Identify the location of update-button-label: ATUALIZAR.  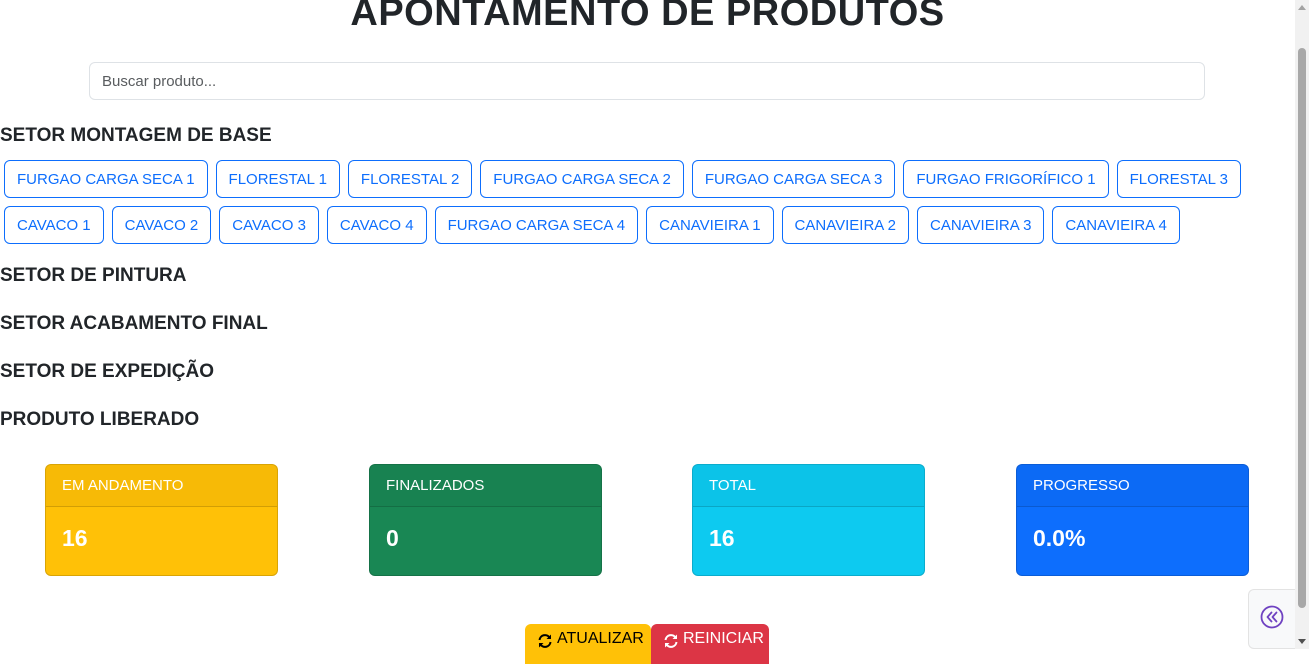
(600, 638).